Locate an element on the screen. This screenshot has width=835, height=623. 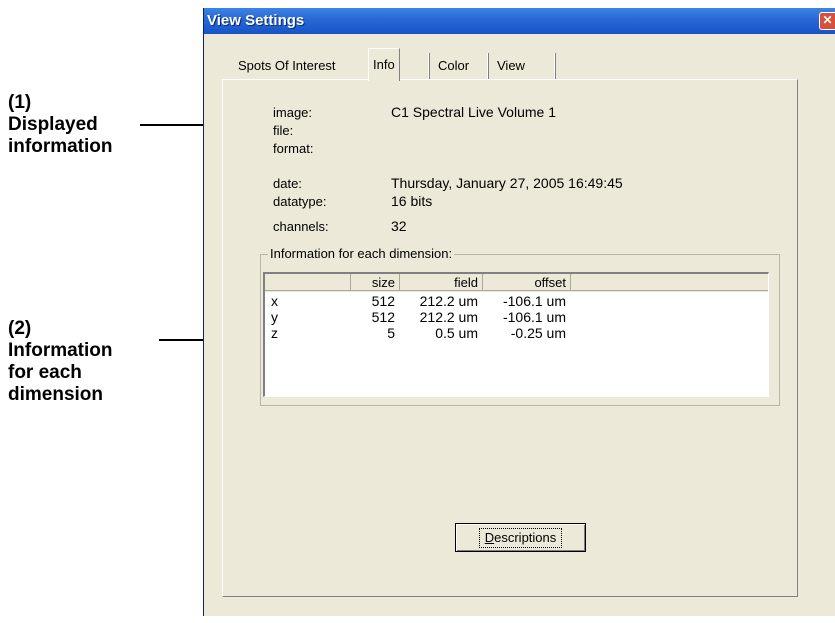
column-header-name is located at coordinates (308, 282).